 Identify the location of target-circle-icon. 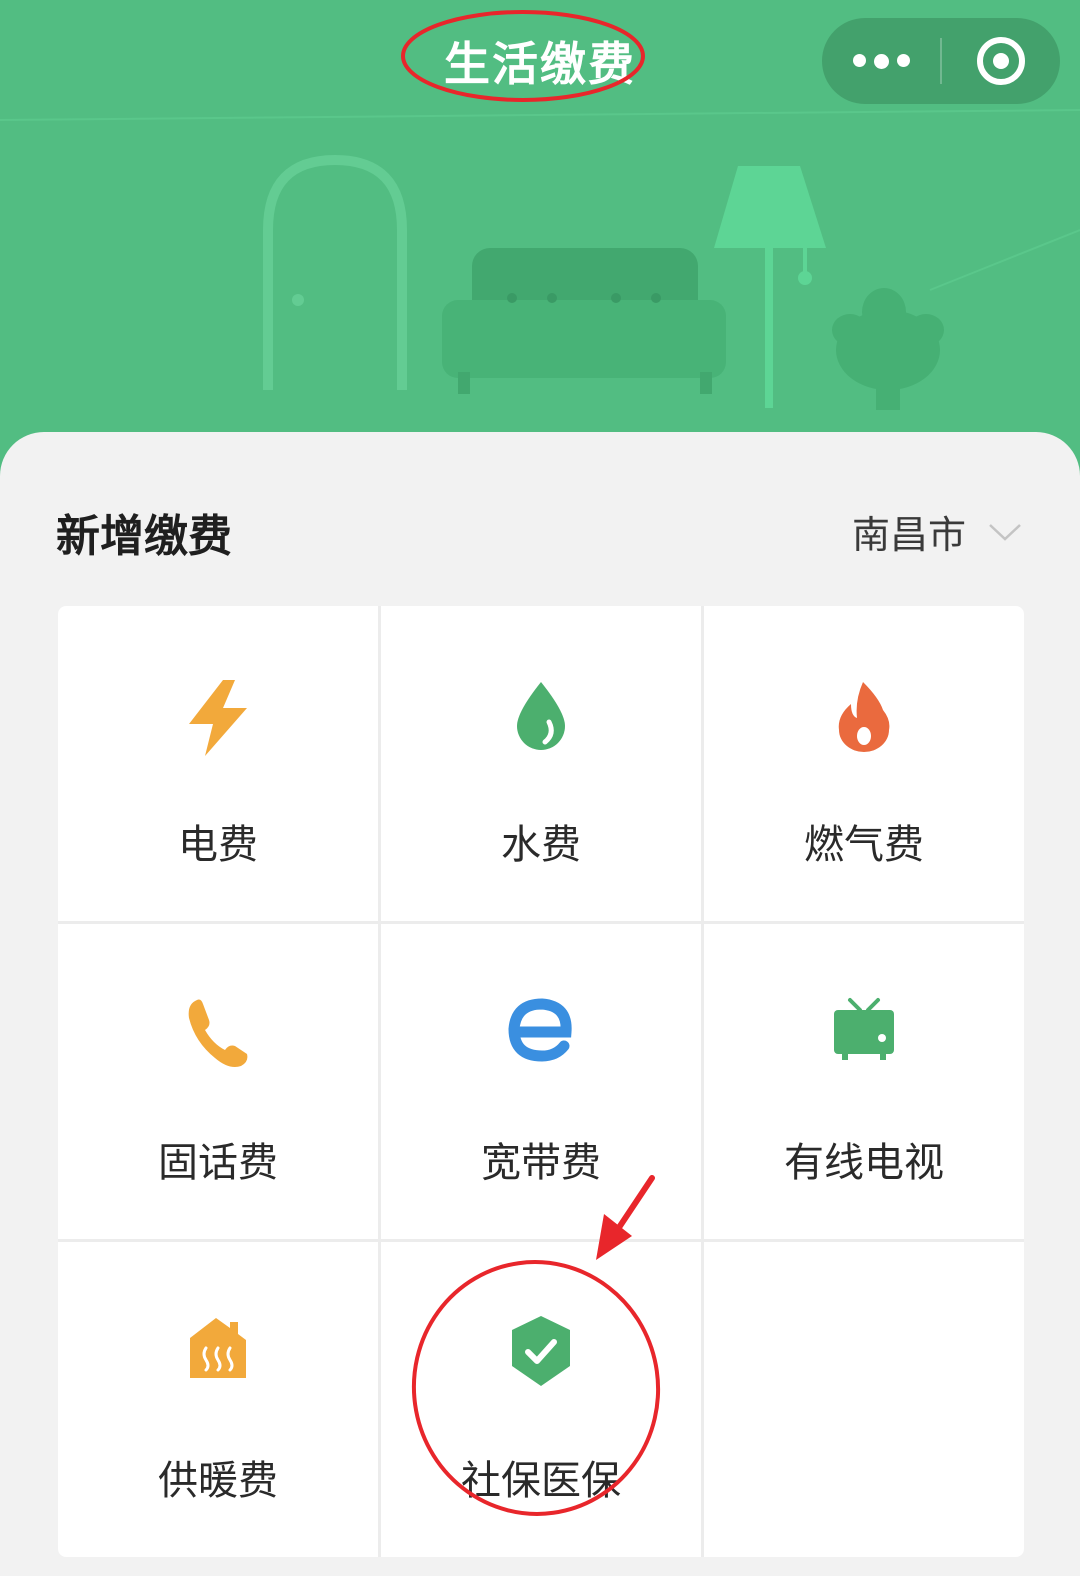
(1001, 61).